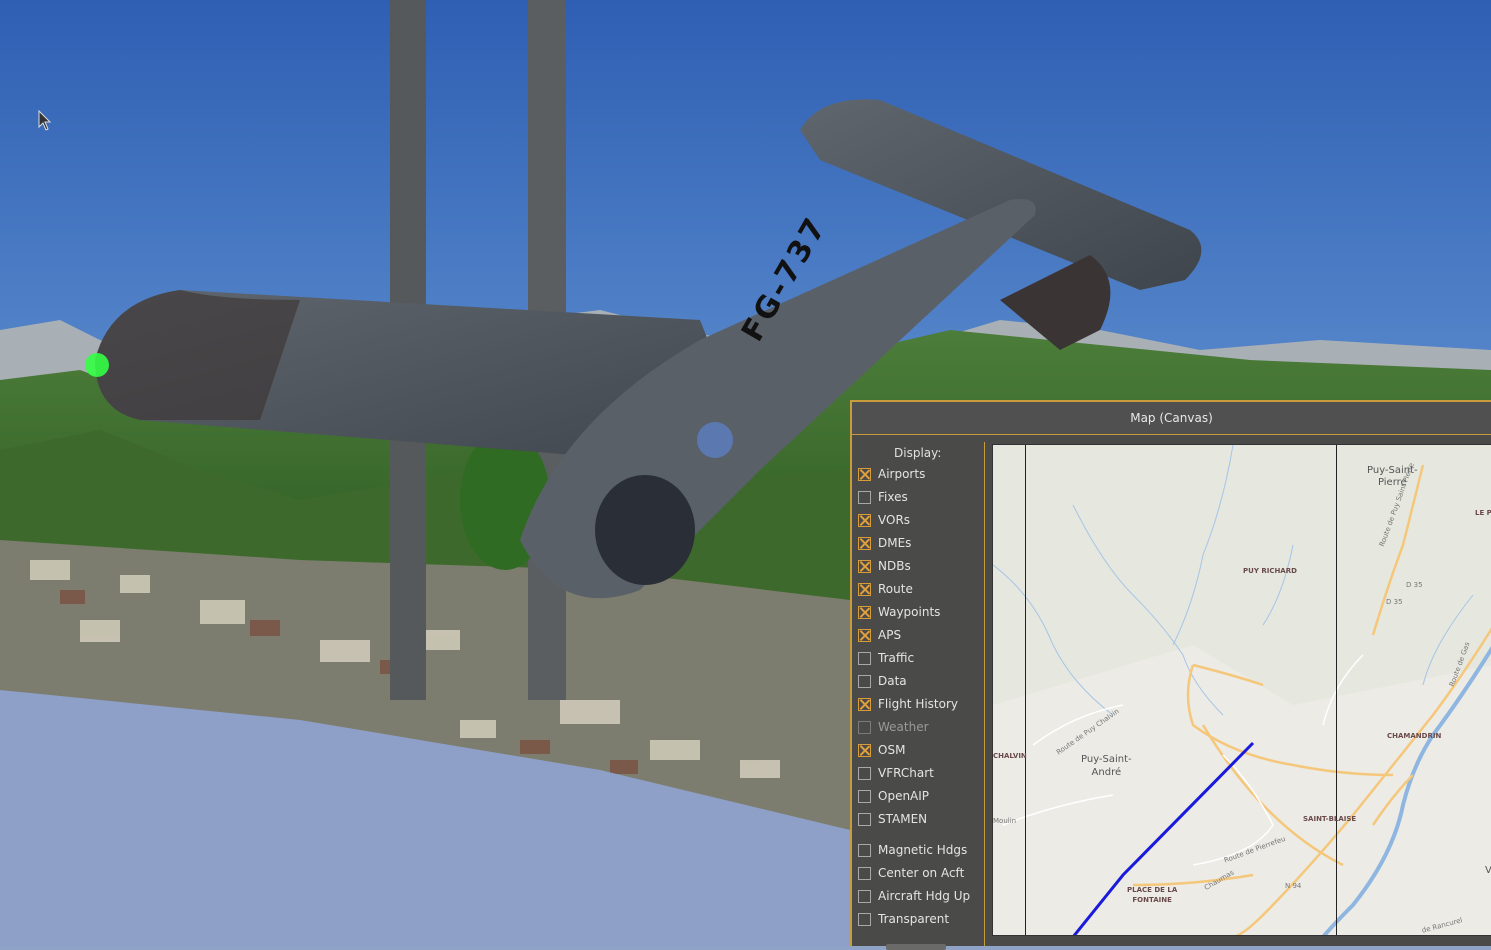 The width and height of the screenshot is (1491, 950). I want to click on option-label: OpenAIP, so click(904, 796).